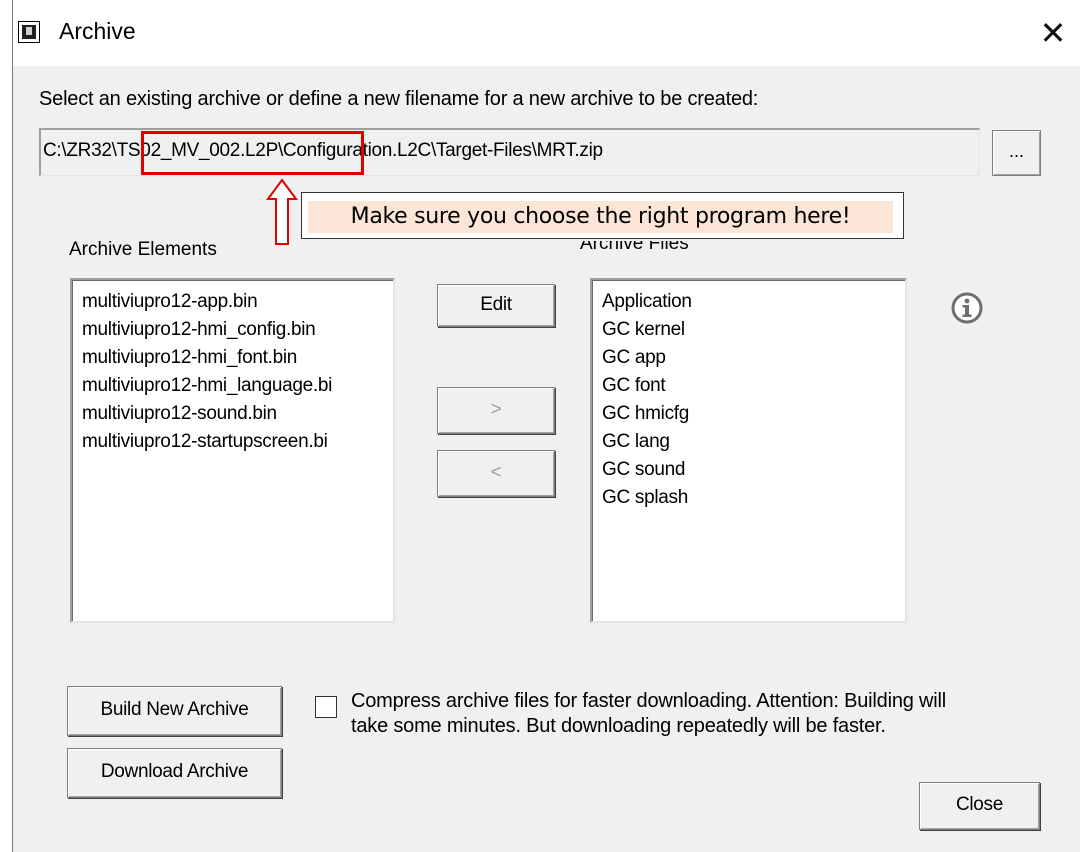  Describe the element at coordinates (753, 498) in the screenshot. I see `list-item: GC splash` at that location.